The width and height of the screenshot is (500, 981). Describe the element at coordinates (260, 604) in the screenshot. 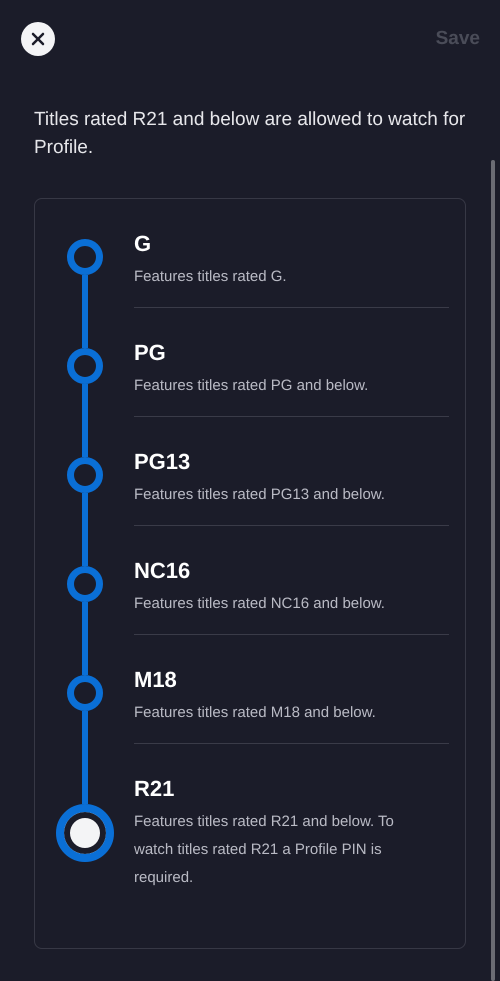

I see `rating-description: Features titles rated NC16 and below.` at that location.